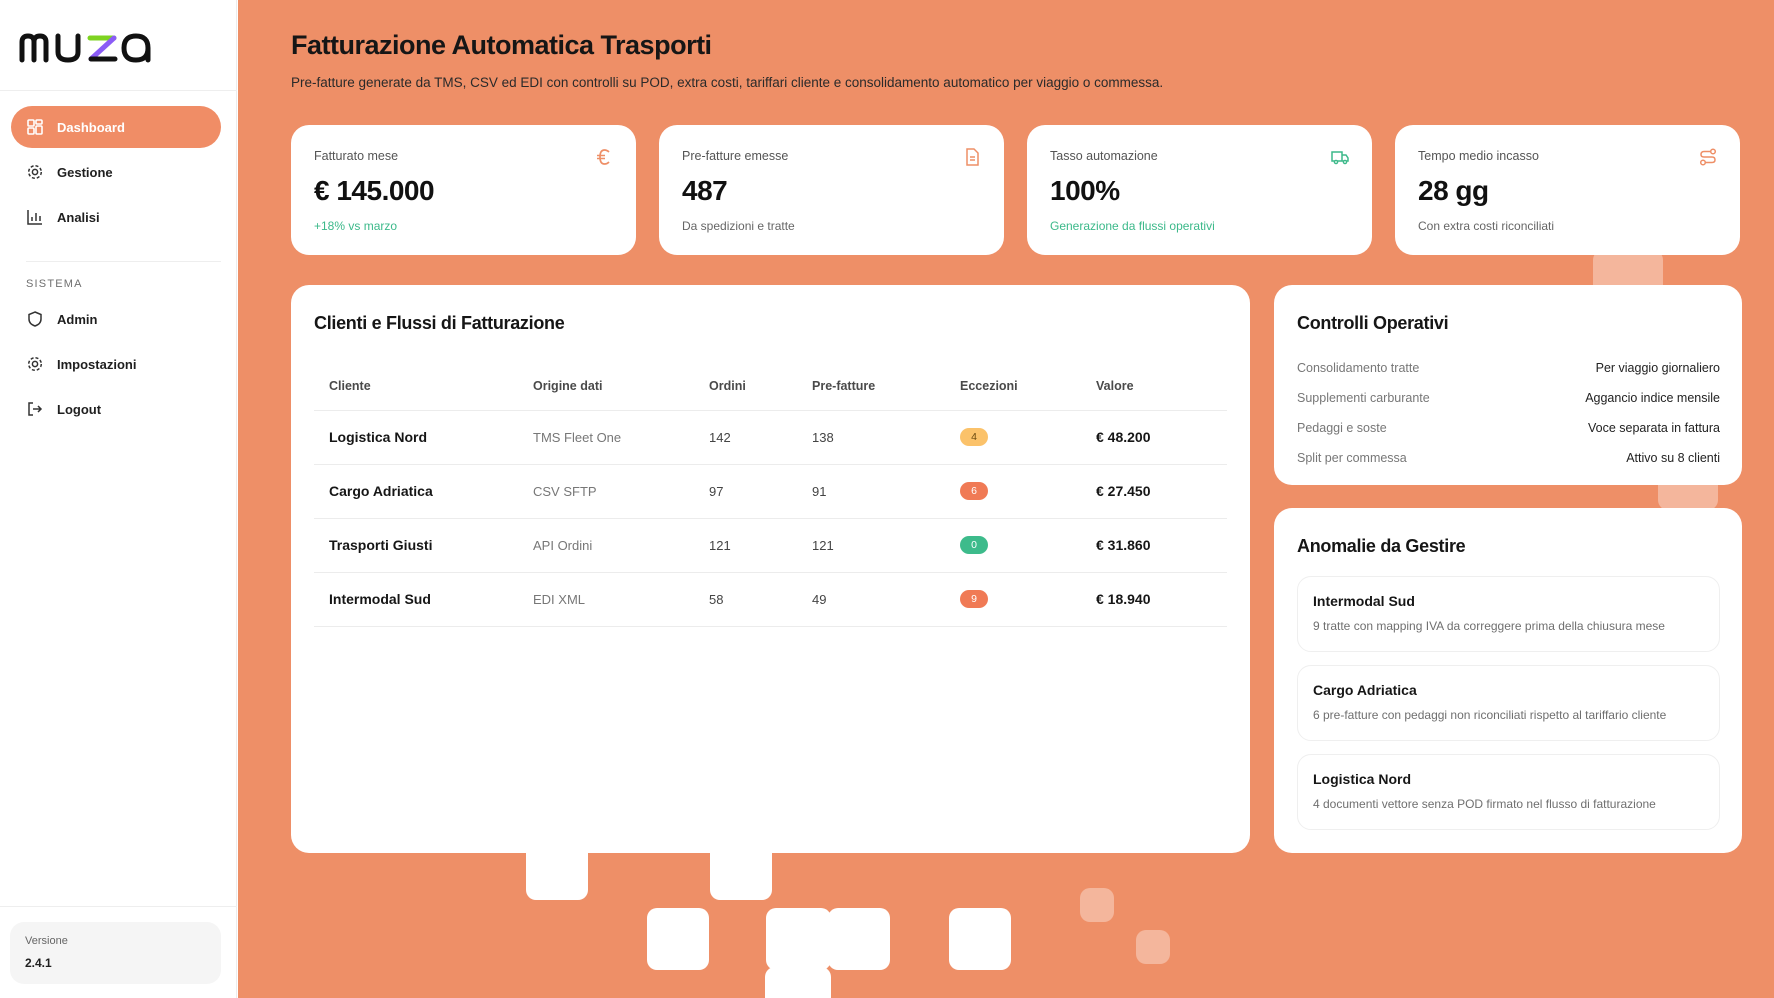 The image size is (1774, 998). What do you see at coordinates (1154, 386) in the screenshot?
I see `column-header: Valore` at bounding box center [1154, 386].